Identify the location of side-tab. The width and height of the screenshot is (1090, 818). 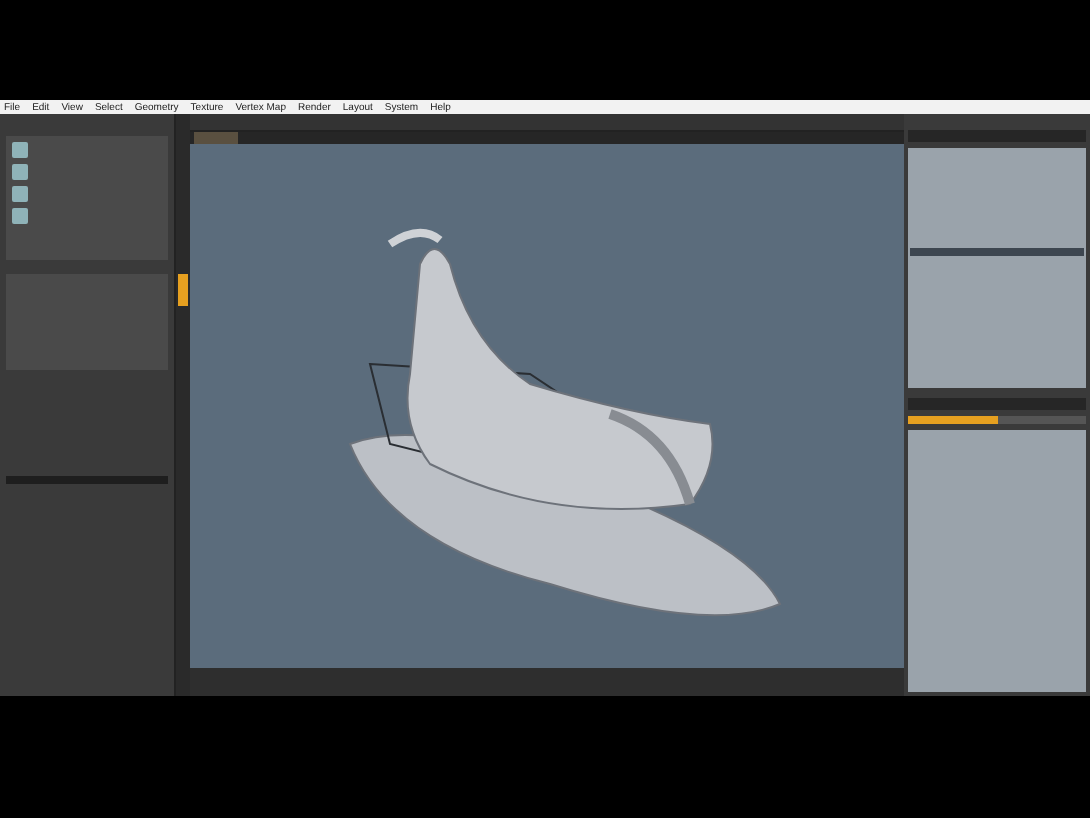
(183, 290).